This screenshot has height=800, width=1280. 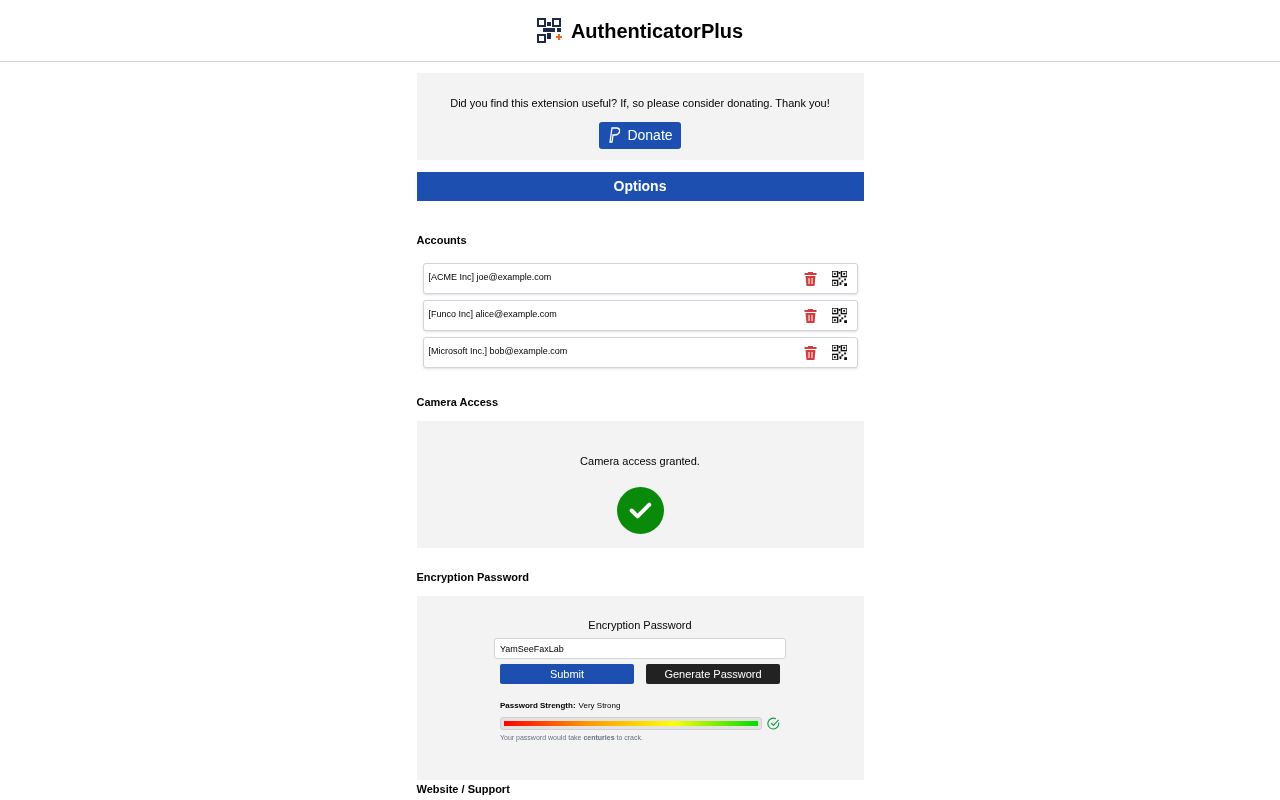 I want to click on password-field: YamSeeFaxLab, so click(x=640, y=648).